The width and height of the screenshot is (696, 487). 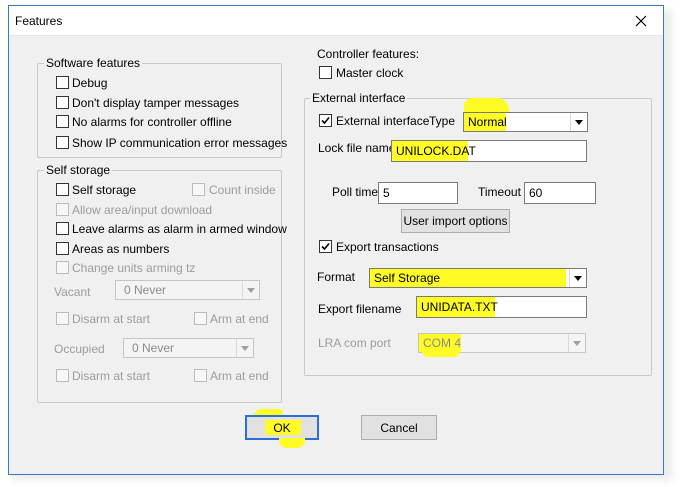 What do you see at coordinates (418, 193) in the screenshot?
I see `poll-time-input: 5` at bounding box center [418, 193].